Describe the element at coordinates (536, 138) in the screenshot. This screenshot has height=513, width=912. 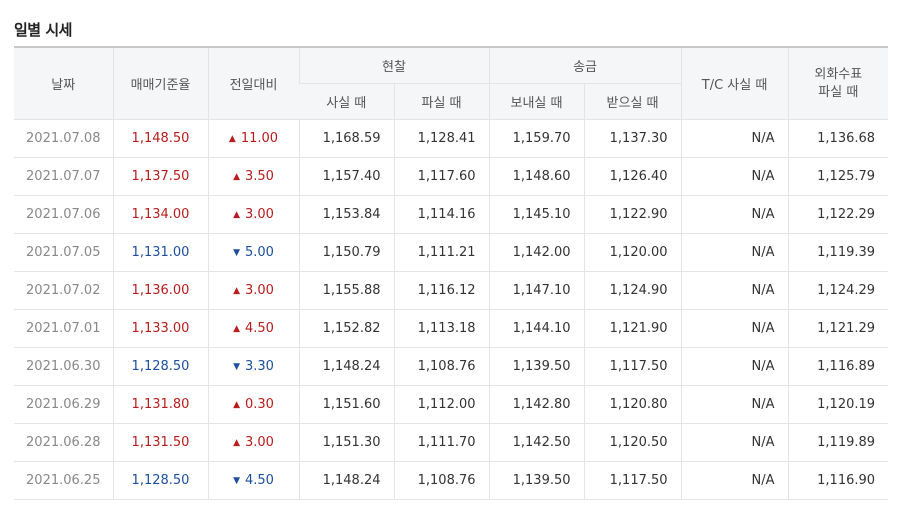
I see `cell-remit-send: 1,159.70` at that location.